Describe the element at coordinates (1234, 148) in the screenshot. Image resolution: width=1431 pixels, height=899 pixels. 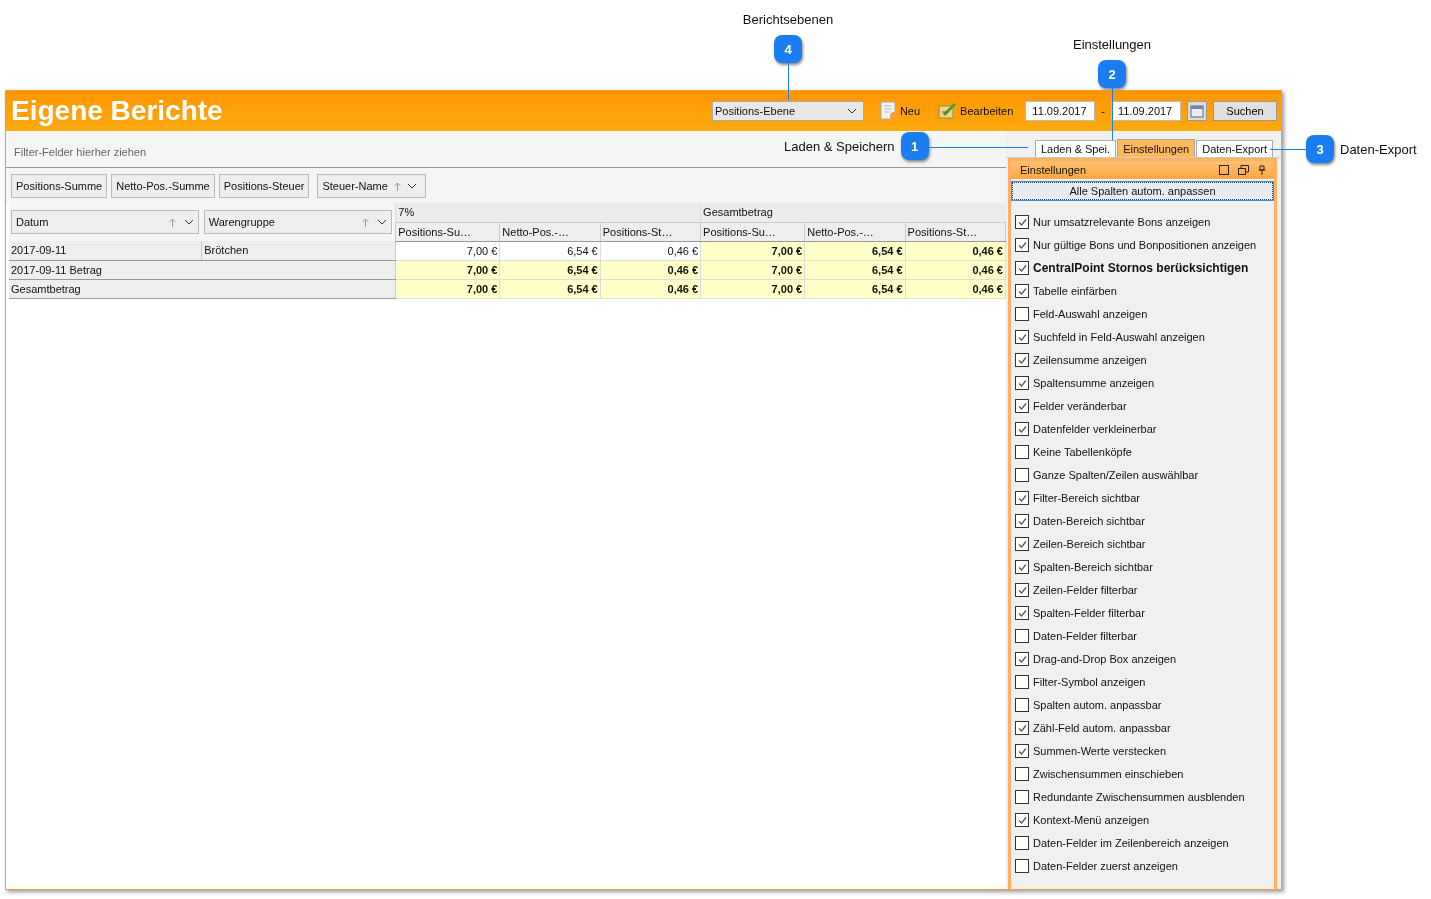
I see `tab: Daten-Export` at that location.